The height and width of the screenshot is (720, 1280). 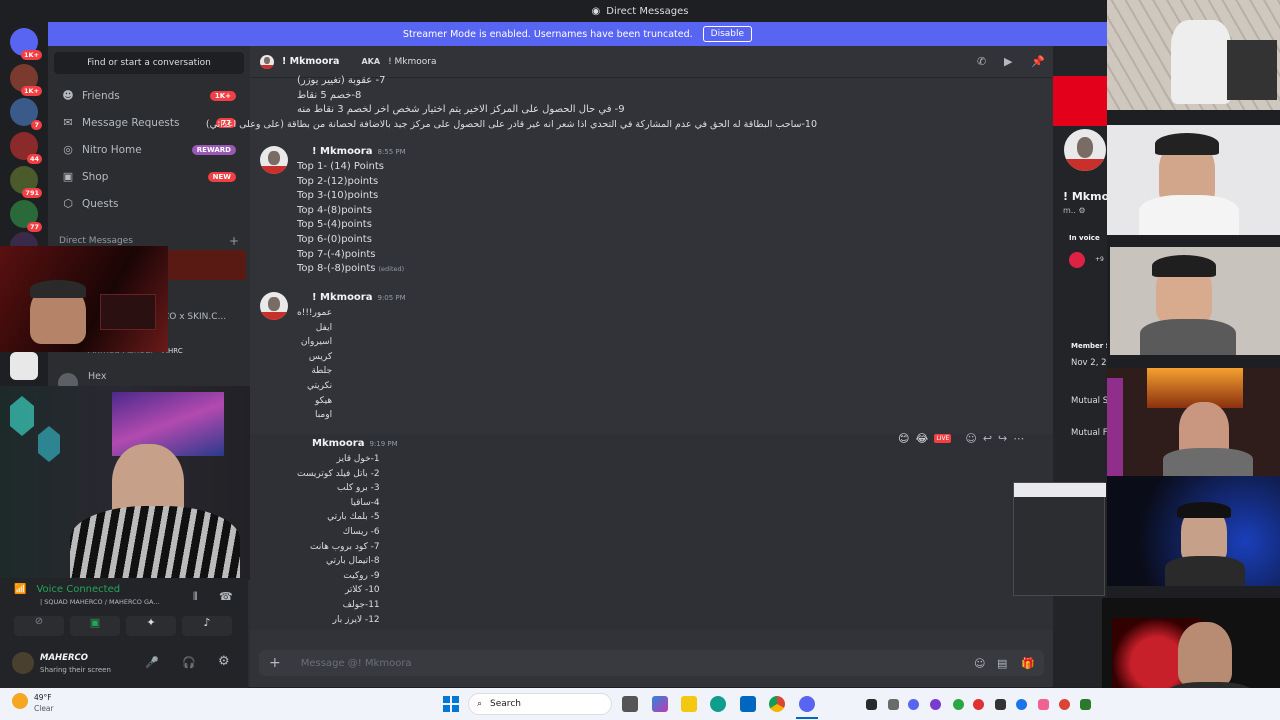 I want to click on message-line: 11-جولف, so click(x=361, y=604).